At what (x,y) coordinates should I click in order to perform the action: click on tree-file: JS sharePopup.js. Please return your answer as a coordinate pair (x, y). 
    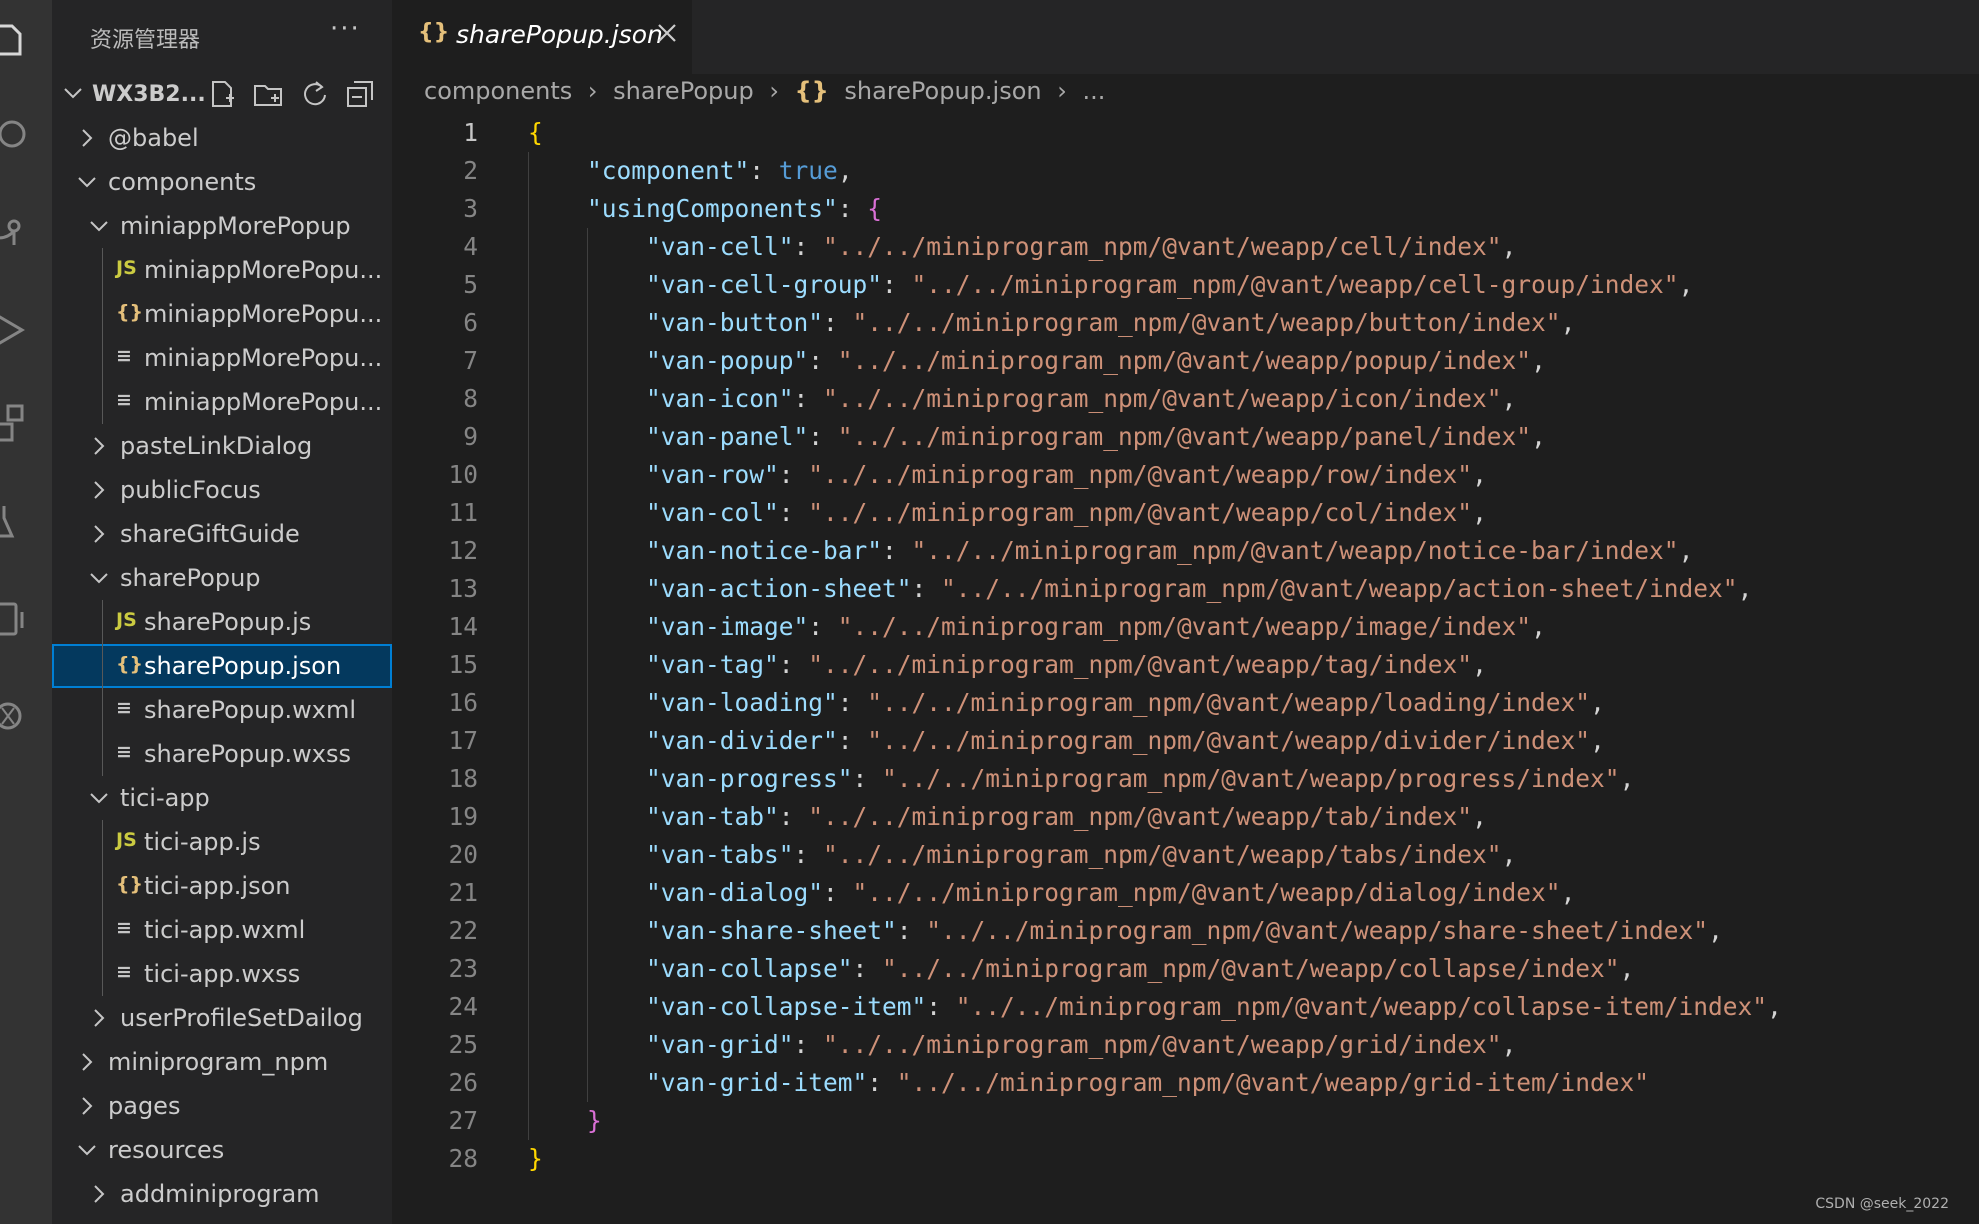
    Looking at the image, I should click on (222, 622).